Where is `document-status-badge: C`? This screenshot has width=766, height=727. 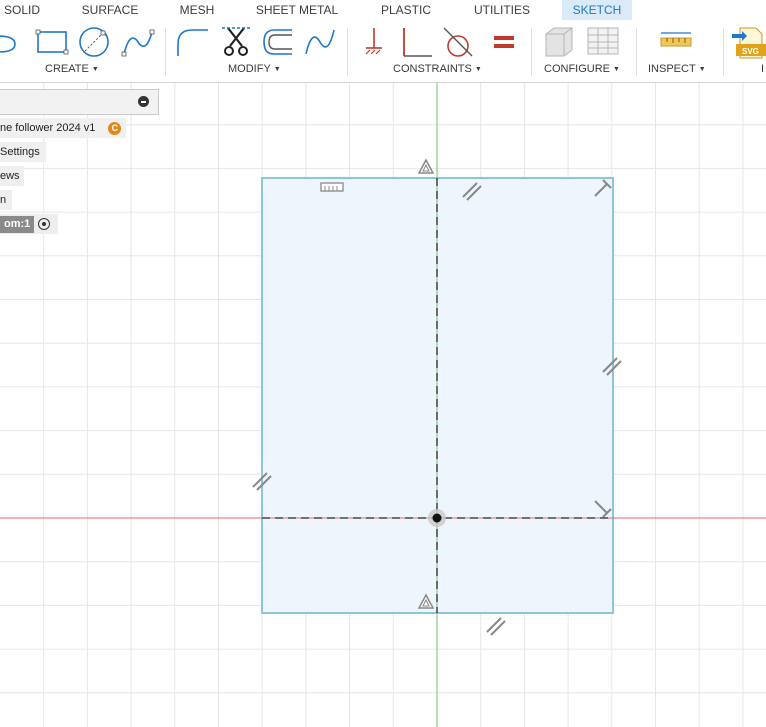
document-status-badge: C is located at coordinates (115, 128).